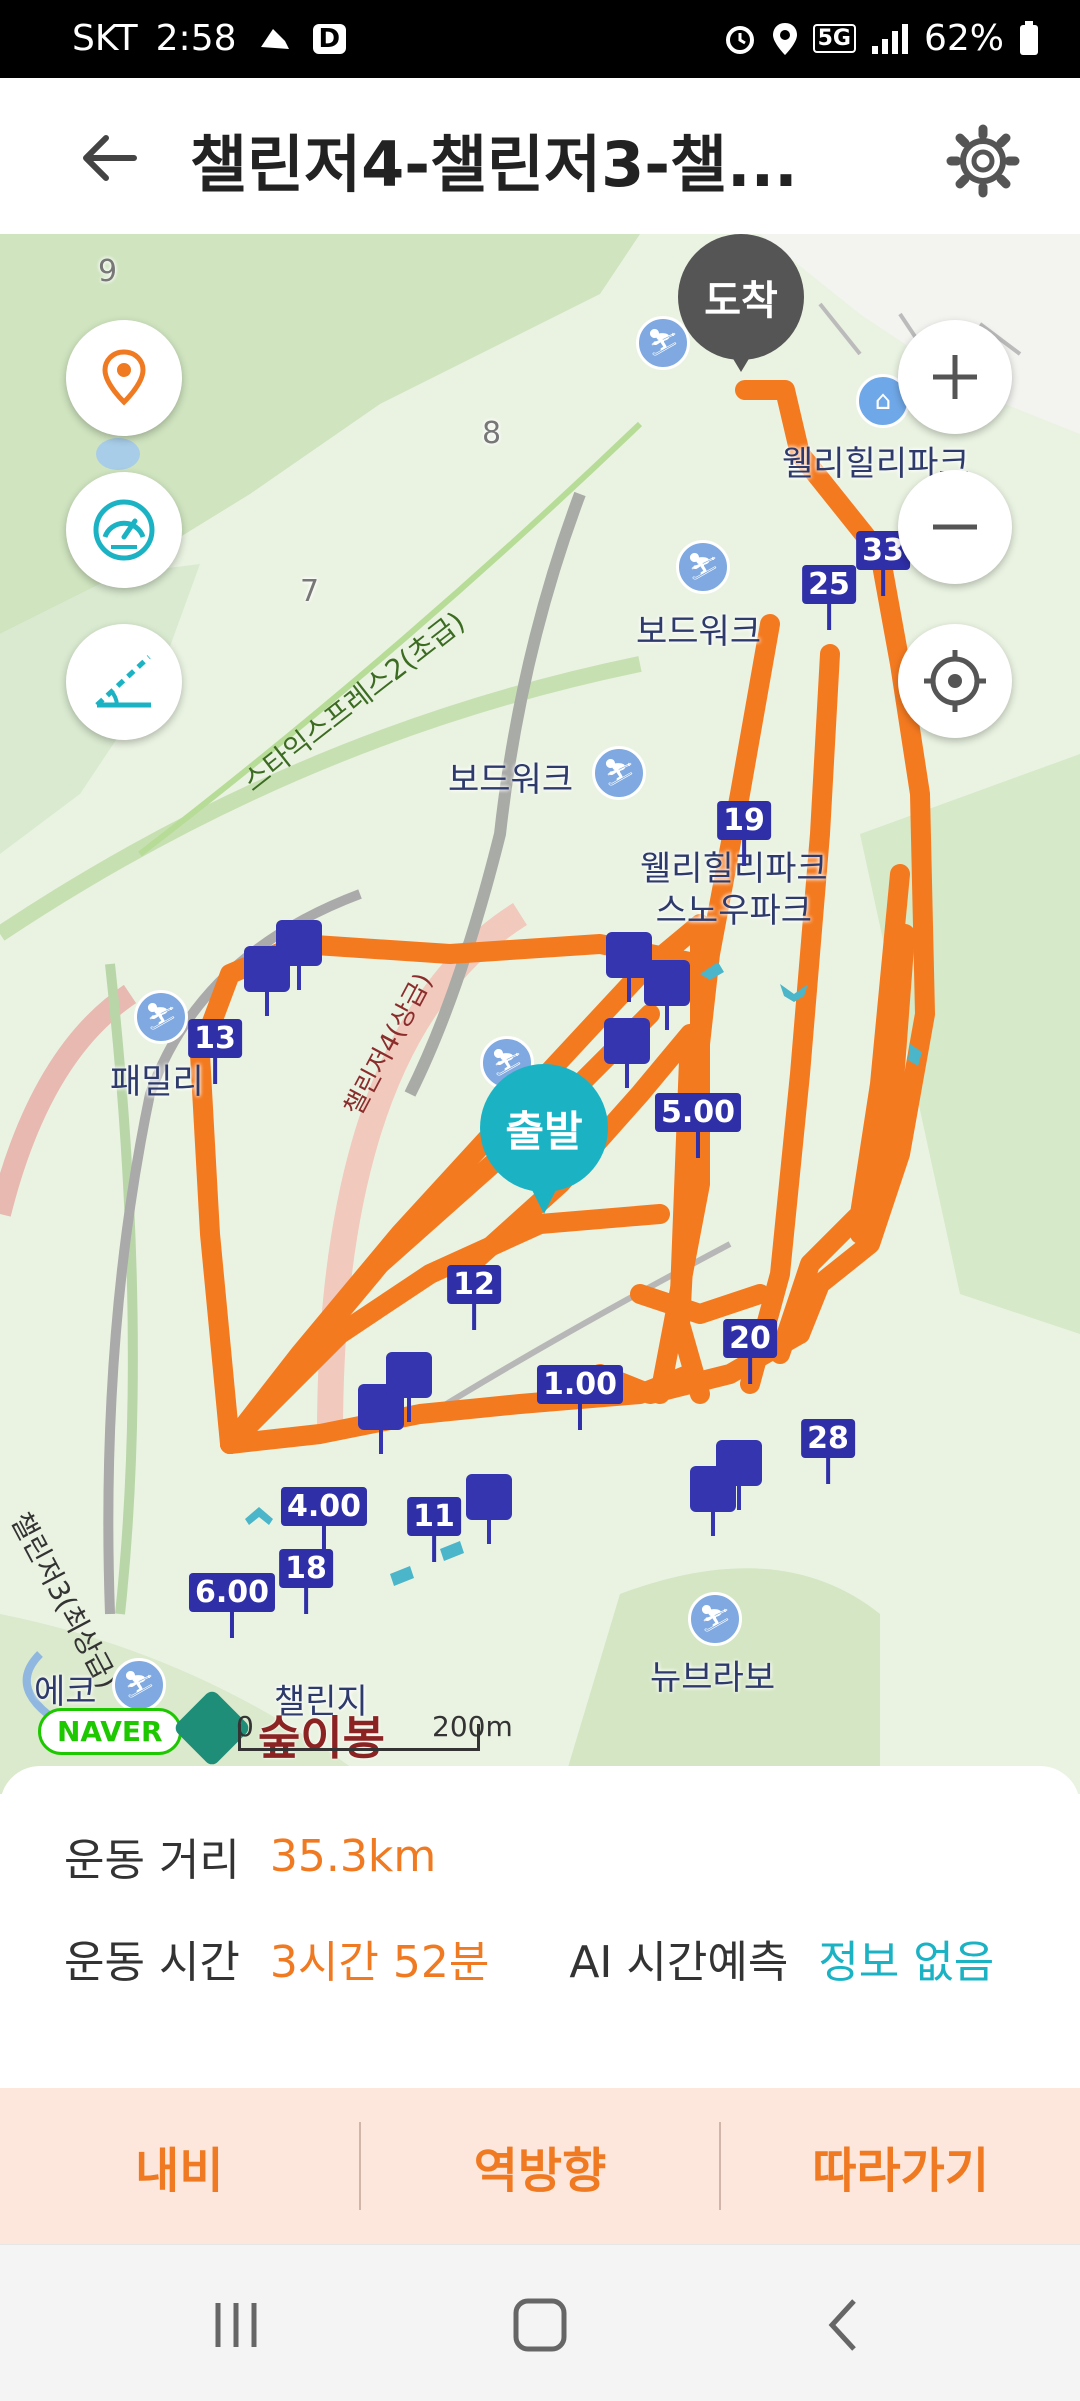  I want to click on system-nav-bar, so click(540, 2322).